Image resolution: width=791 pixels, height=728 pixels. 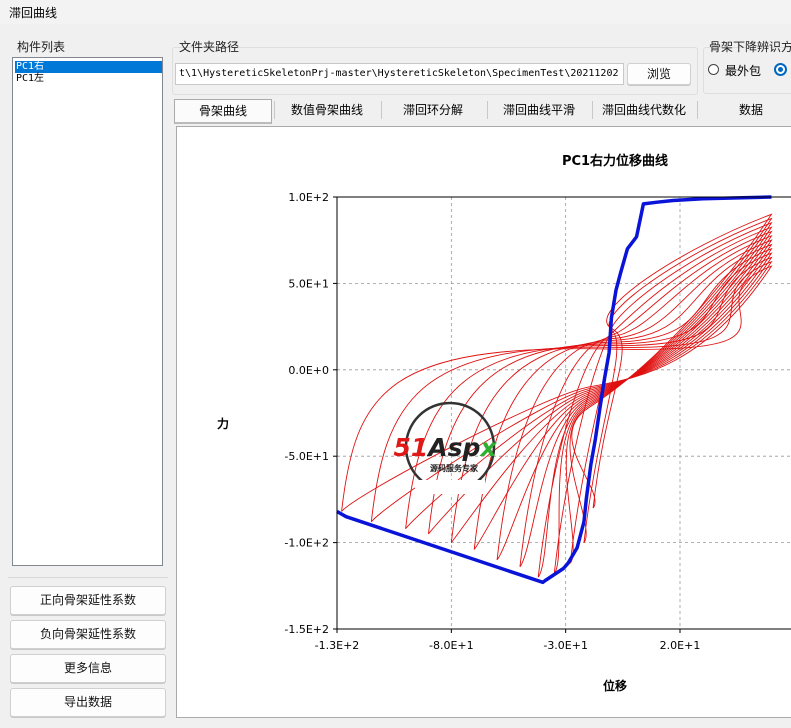 What do you see at coordinates (337, 645) in the screenshot?
I see `x-tick-label: -1.3E+2` at bounding box center [337, 645].